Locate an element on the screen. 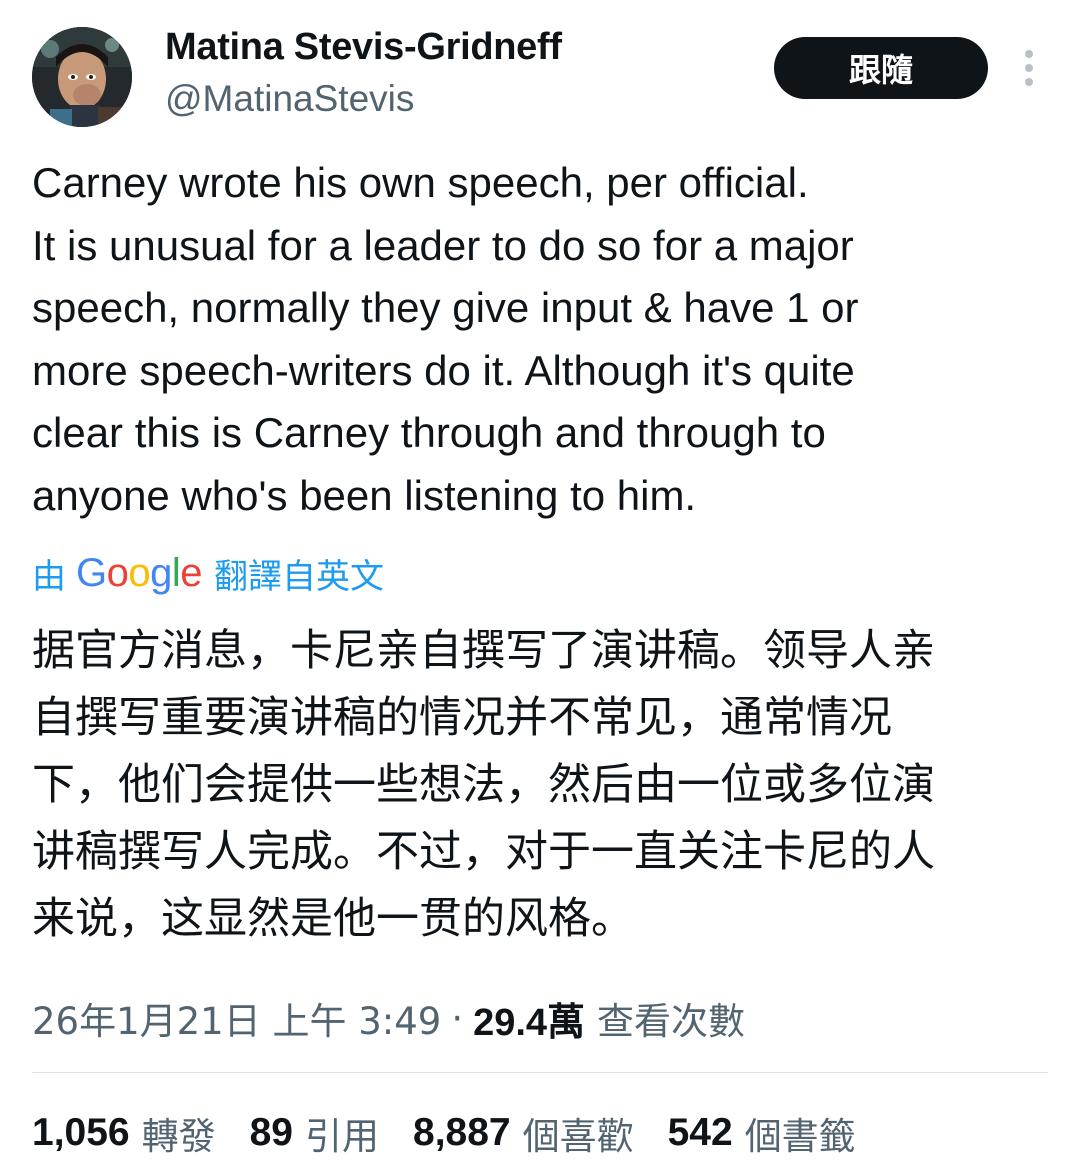  stat-retweets: 1,056 轉發 is located at coordinates (124, 1133).